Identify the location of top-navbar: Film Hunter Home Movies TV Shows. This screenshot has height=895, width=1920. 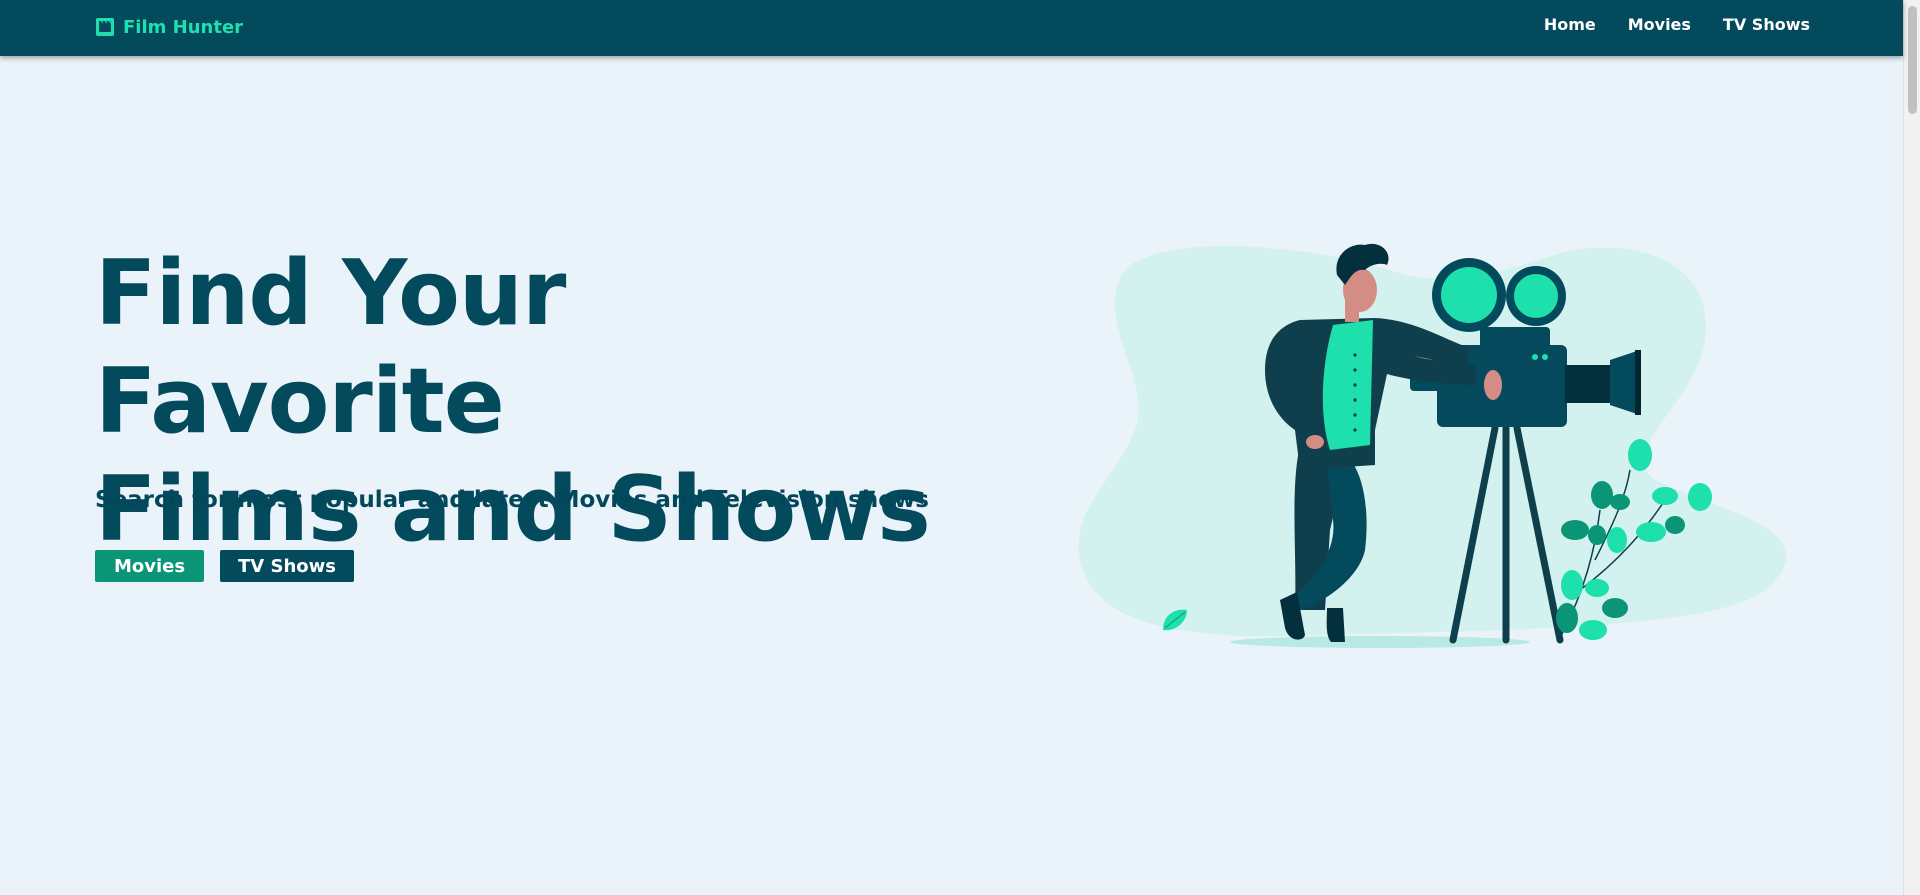
(951, 28).